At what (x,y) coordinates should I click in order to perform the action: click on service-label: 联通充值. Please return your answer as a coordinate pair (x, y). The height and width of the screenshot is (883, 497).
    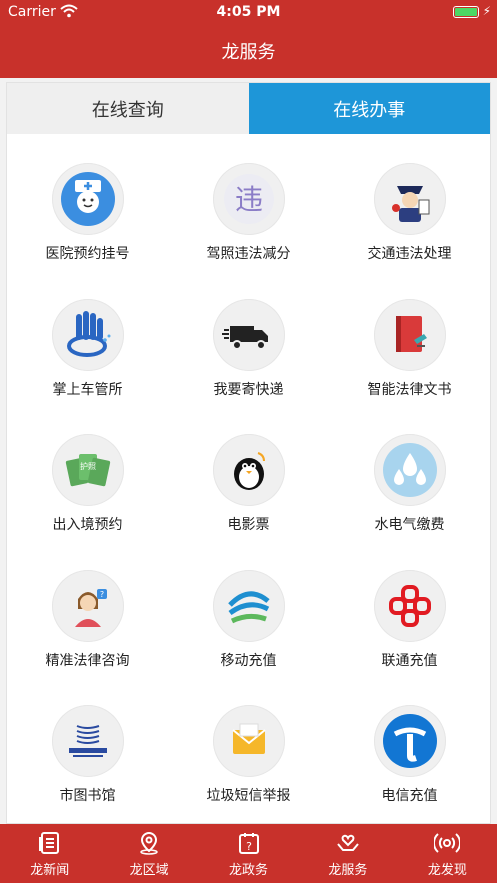
    Looking at the image, I should click on (409, 660).